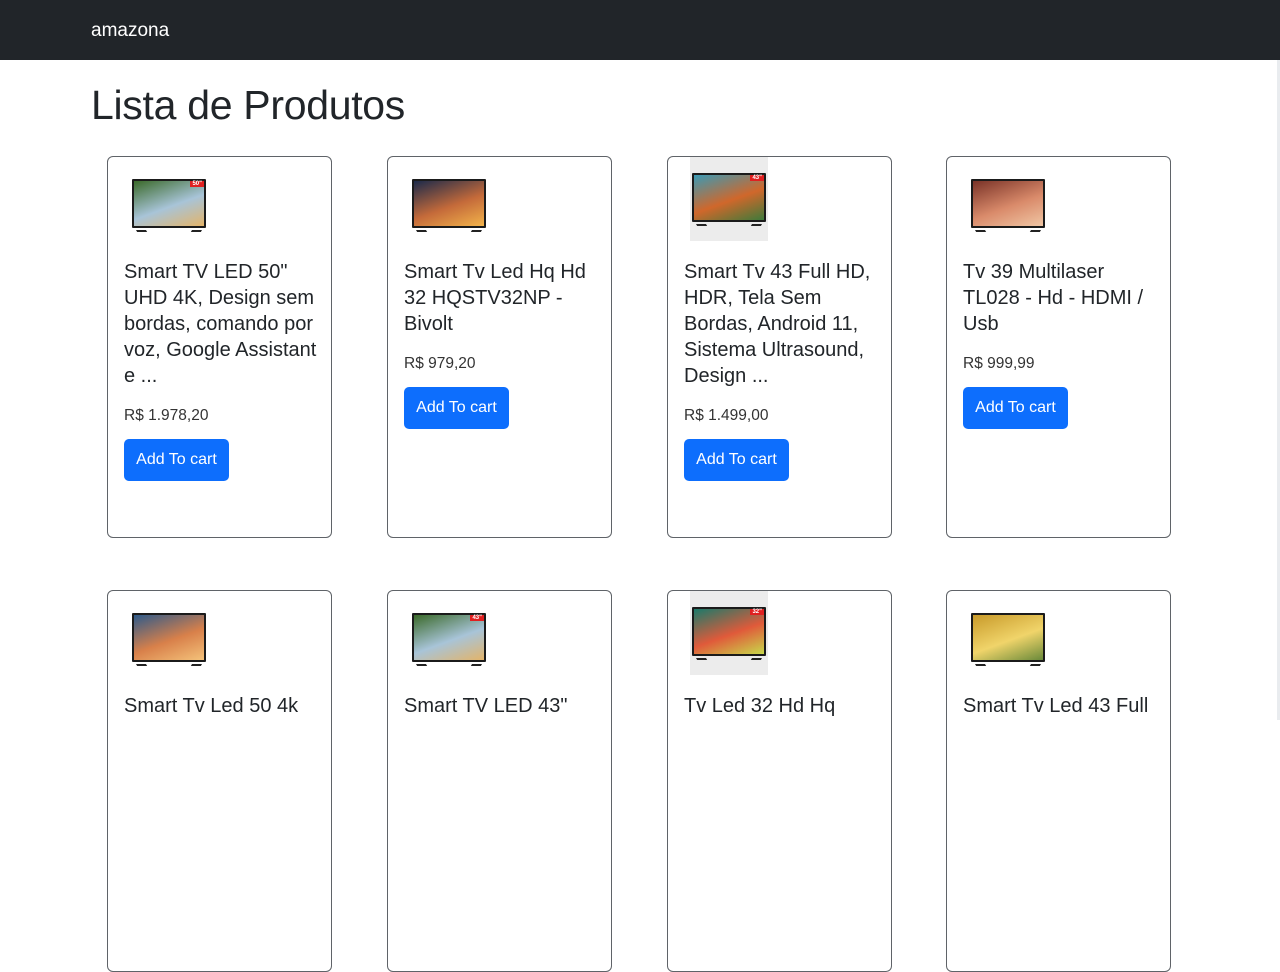 The height and width of the screenshot is (972, 1280). What do you see at coordinates (440, 363) in the screenshot?
I see `product-price: R$ 979,20` at bounding box center [440, 363].